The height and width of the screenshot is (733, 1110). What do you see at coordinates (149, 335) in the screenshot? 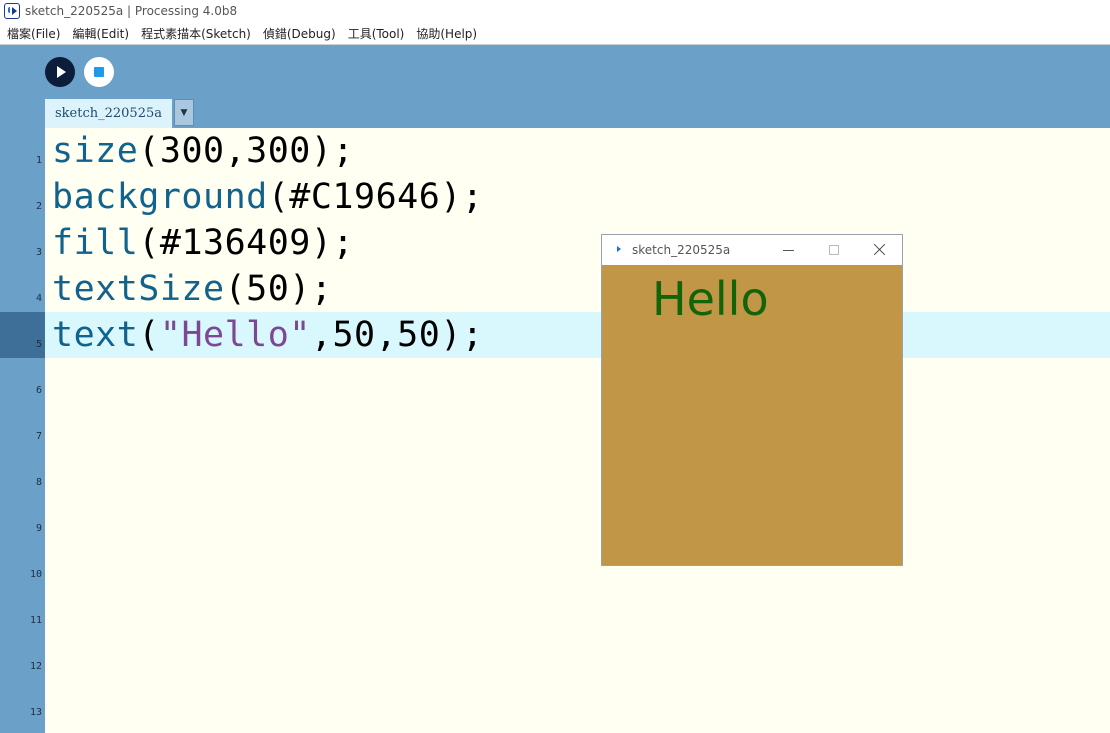
I see `code-text: (` at bounding box center [149, 335].